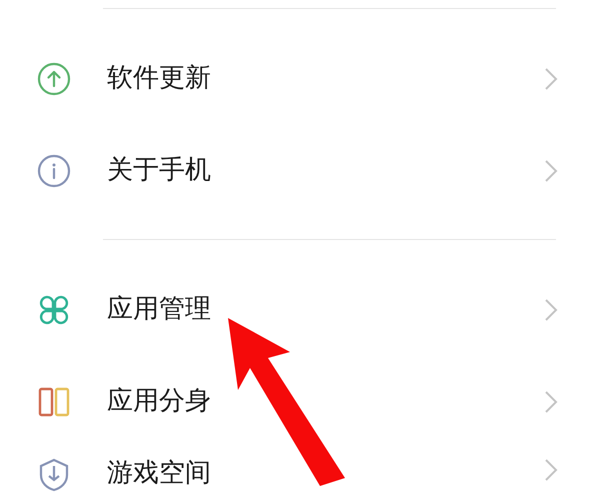  Describe the element at coordinates (54, 475) in the screenshot. I see `shield-icon` at that location.